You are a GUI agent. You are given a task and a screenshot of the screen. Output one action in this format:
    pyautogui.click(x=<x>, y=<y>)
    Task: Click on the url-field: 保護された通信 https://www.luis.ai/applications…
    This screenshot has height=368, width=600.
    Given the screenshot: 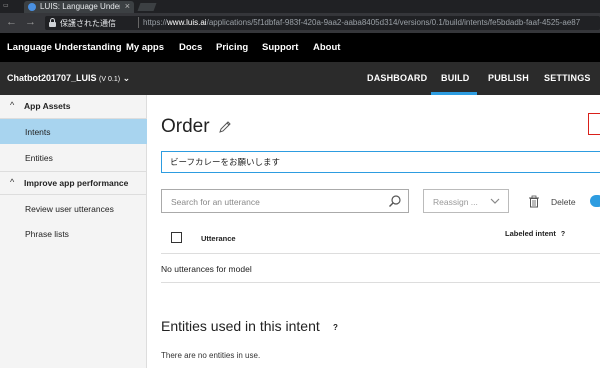 What is the action you would take?
    pyautogui.click(x=322, y=23)
    